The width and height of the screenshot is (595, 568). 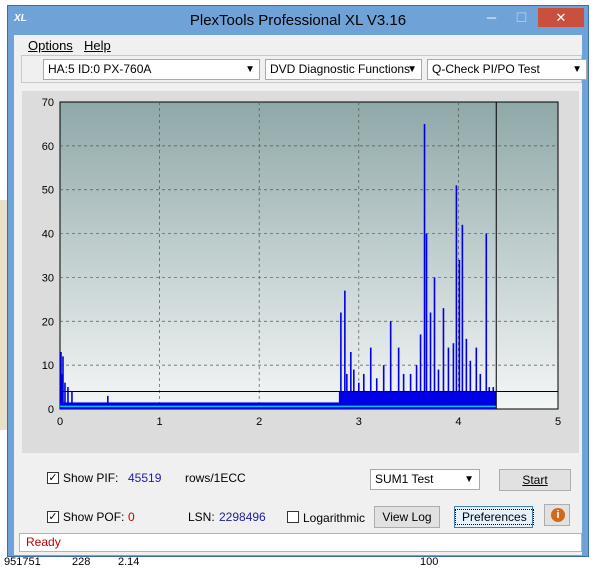 I want to click on background-text-1: 951751, so click(x=22, y=562).